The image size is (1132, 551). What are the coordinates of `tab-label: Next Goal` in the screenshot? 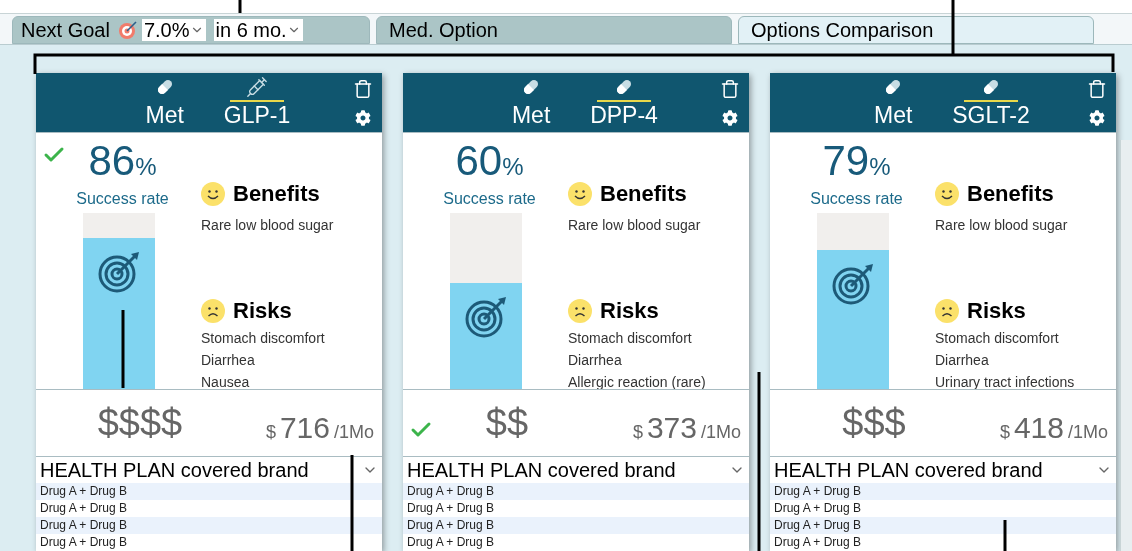 It's located at (65, 30).